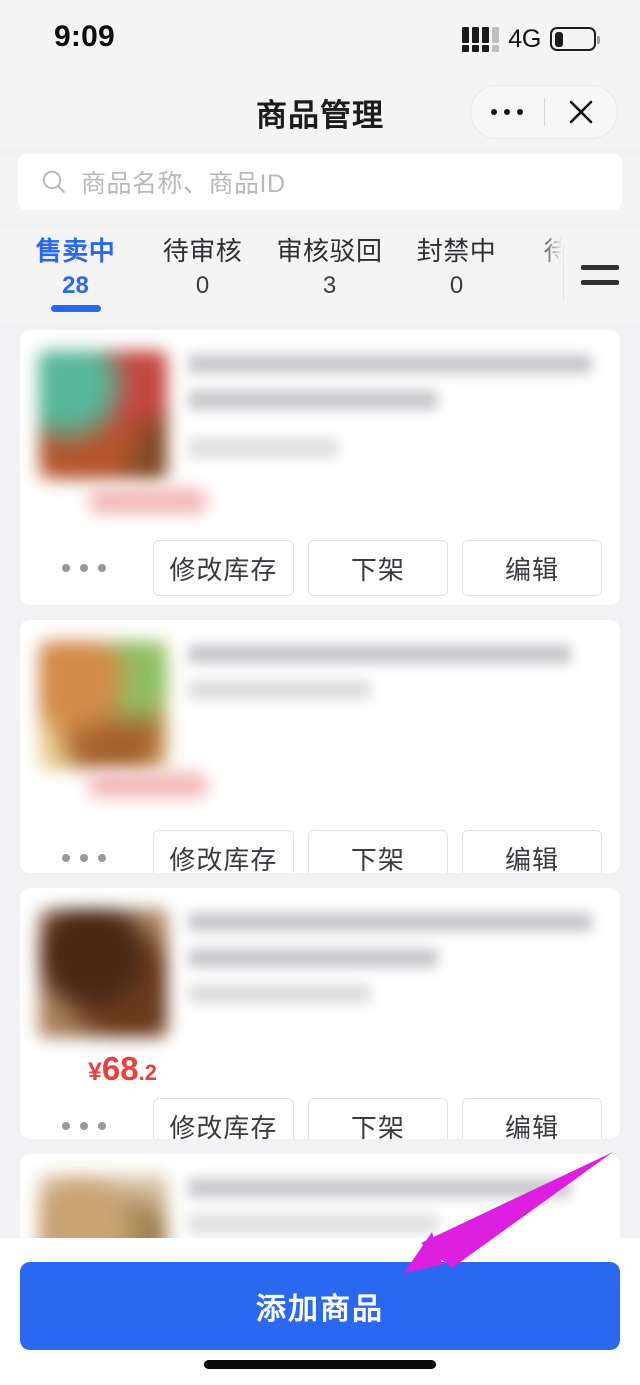 This screenshot has height=1385, width=640. What do you see at coordinates (147, 1072) in the screenshot?
I see `price-decimal: .2` at bounding box center [147, 1072].